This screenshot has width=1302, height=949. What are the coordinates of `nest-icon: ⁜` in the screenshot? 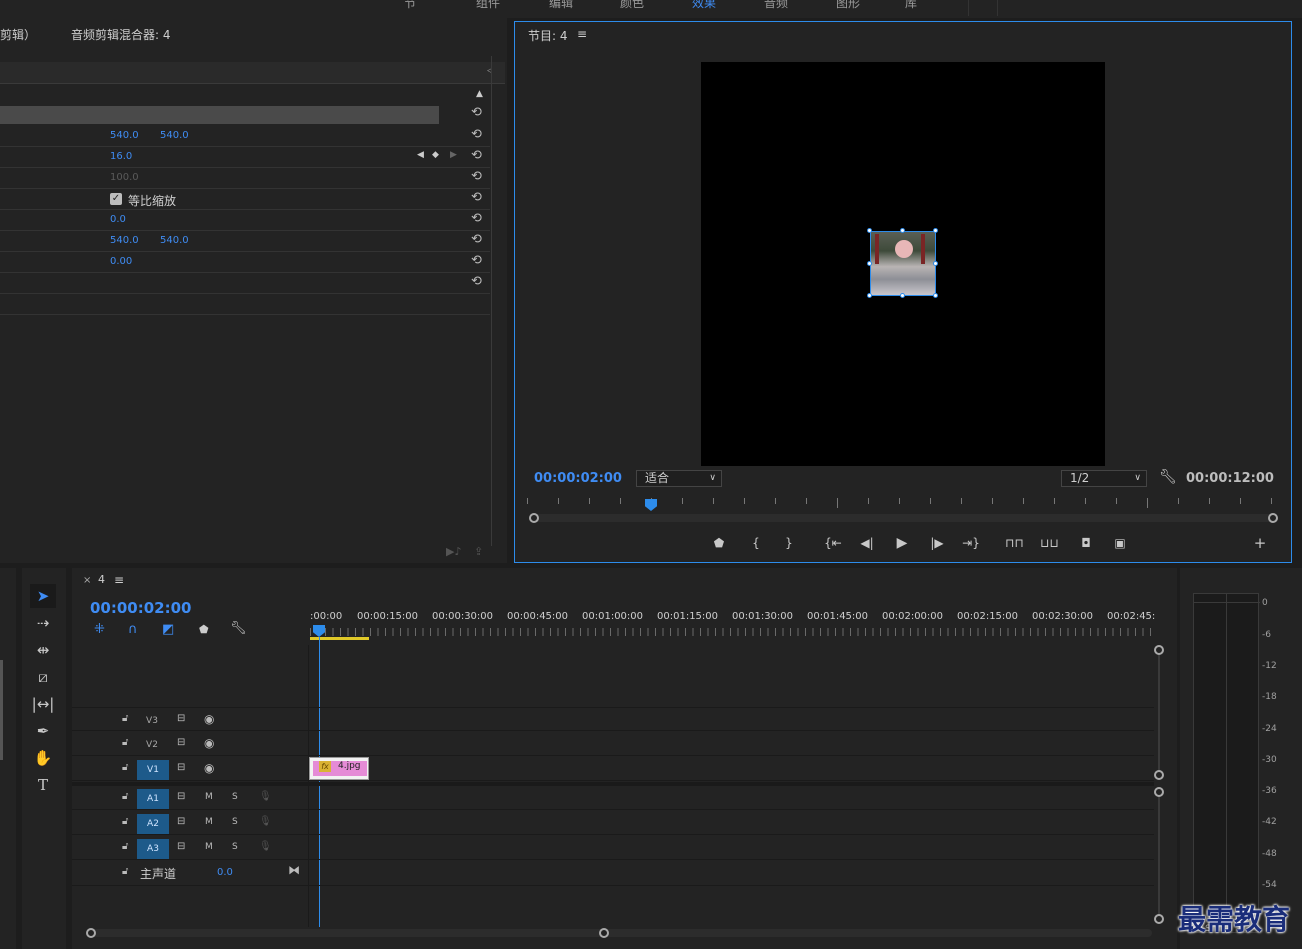 It's located at (99, 629).